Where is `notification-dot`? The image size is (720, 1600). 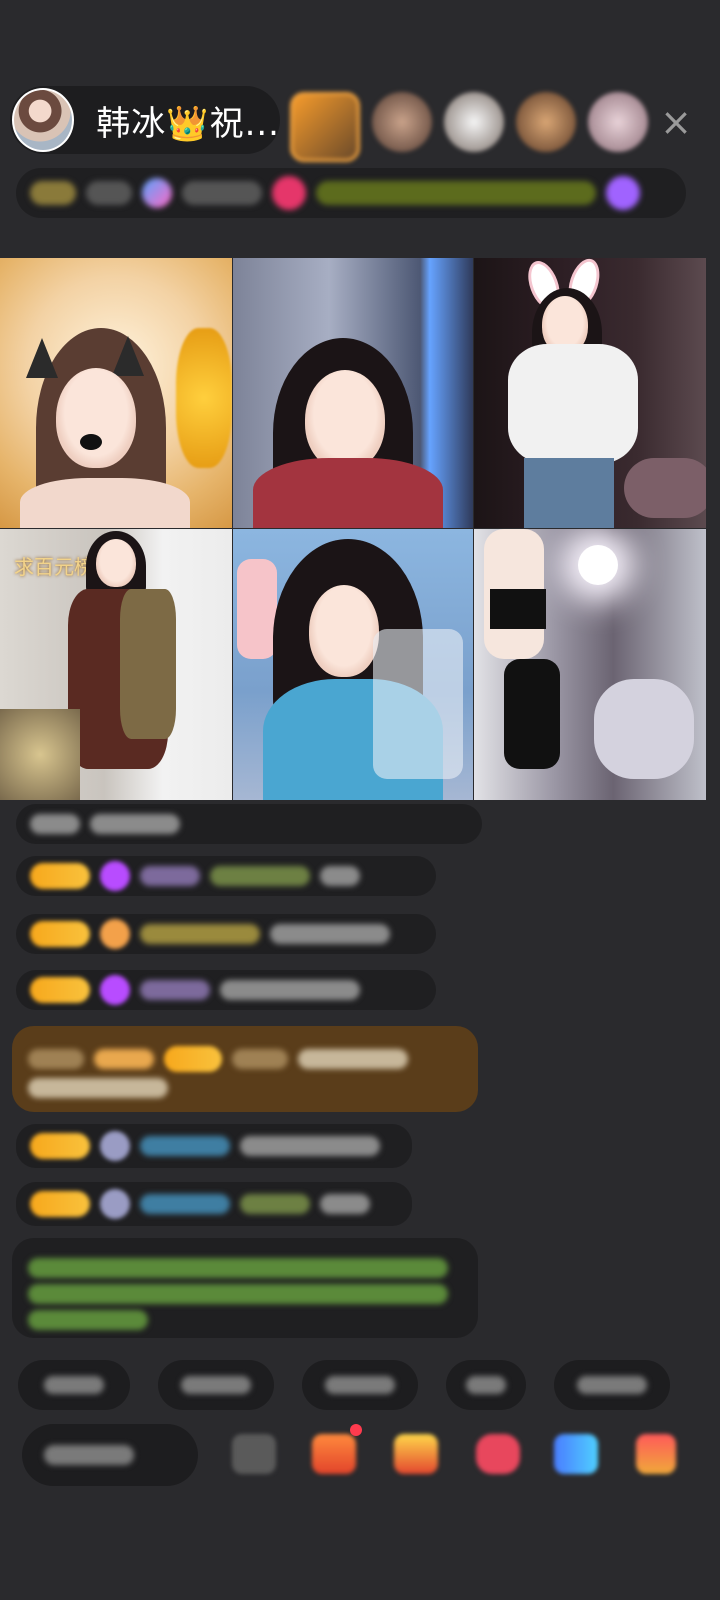
notification-dot is located at coordinates (356, 1430).